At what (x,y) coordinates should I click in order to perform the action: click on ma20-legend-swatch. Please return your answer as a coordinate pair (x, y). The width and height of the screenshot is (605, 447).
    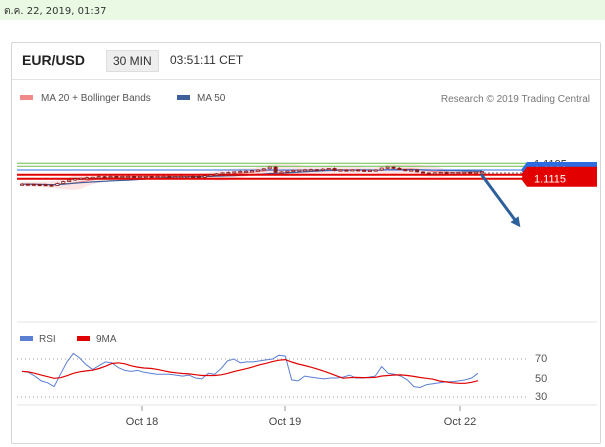
    Looking at the image, I should click on (26, 97).